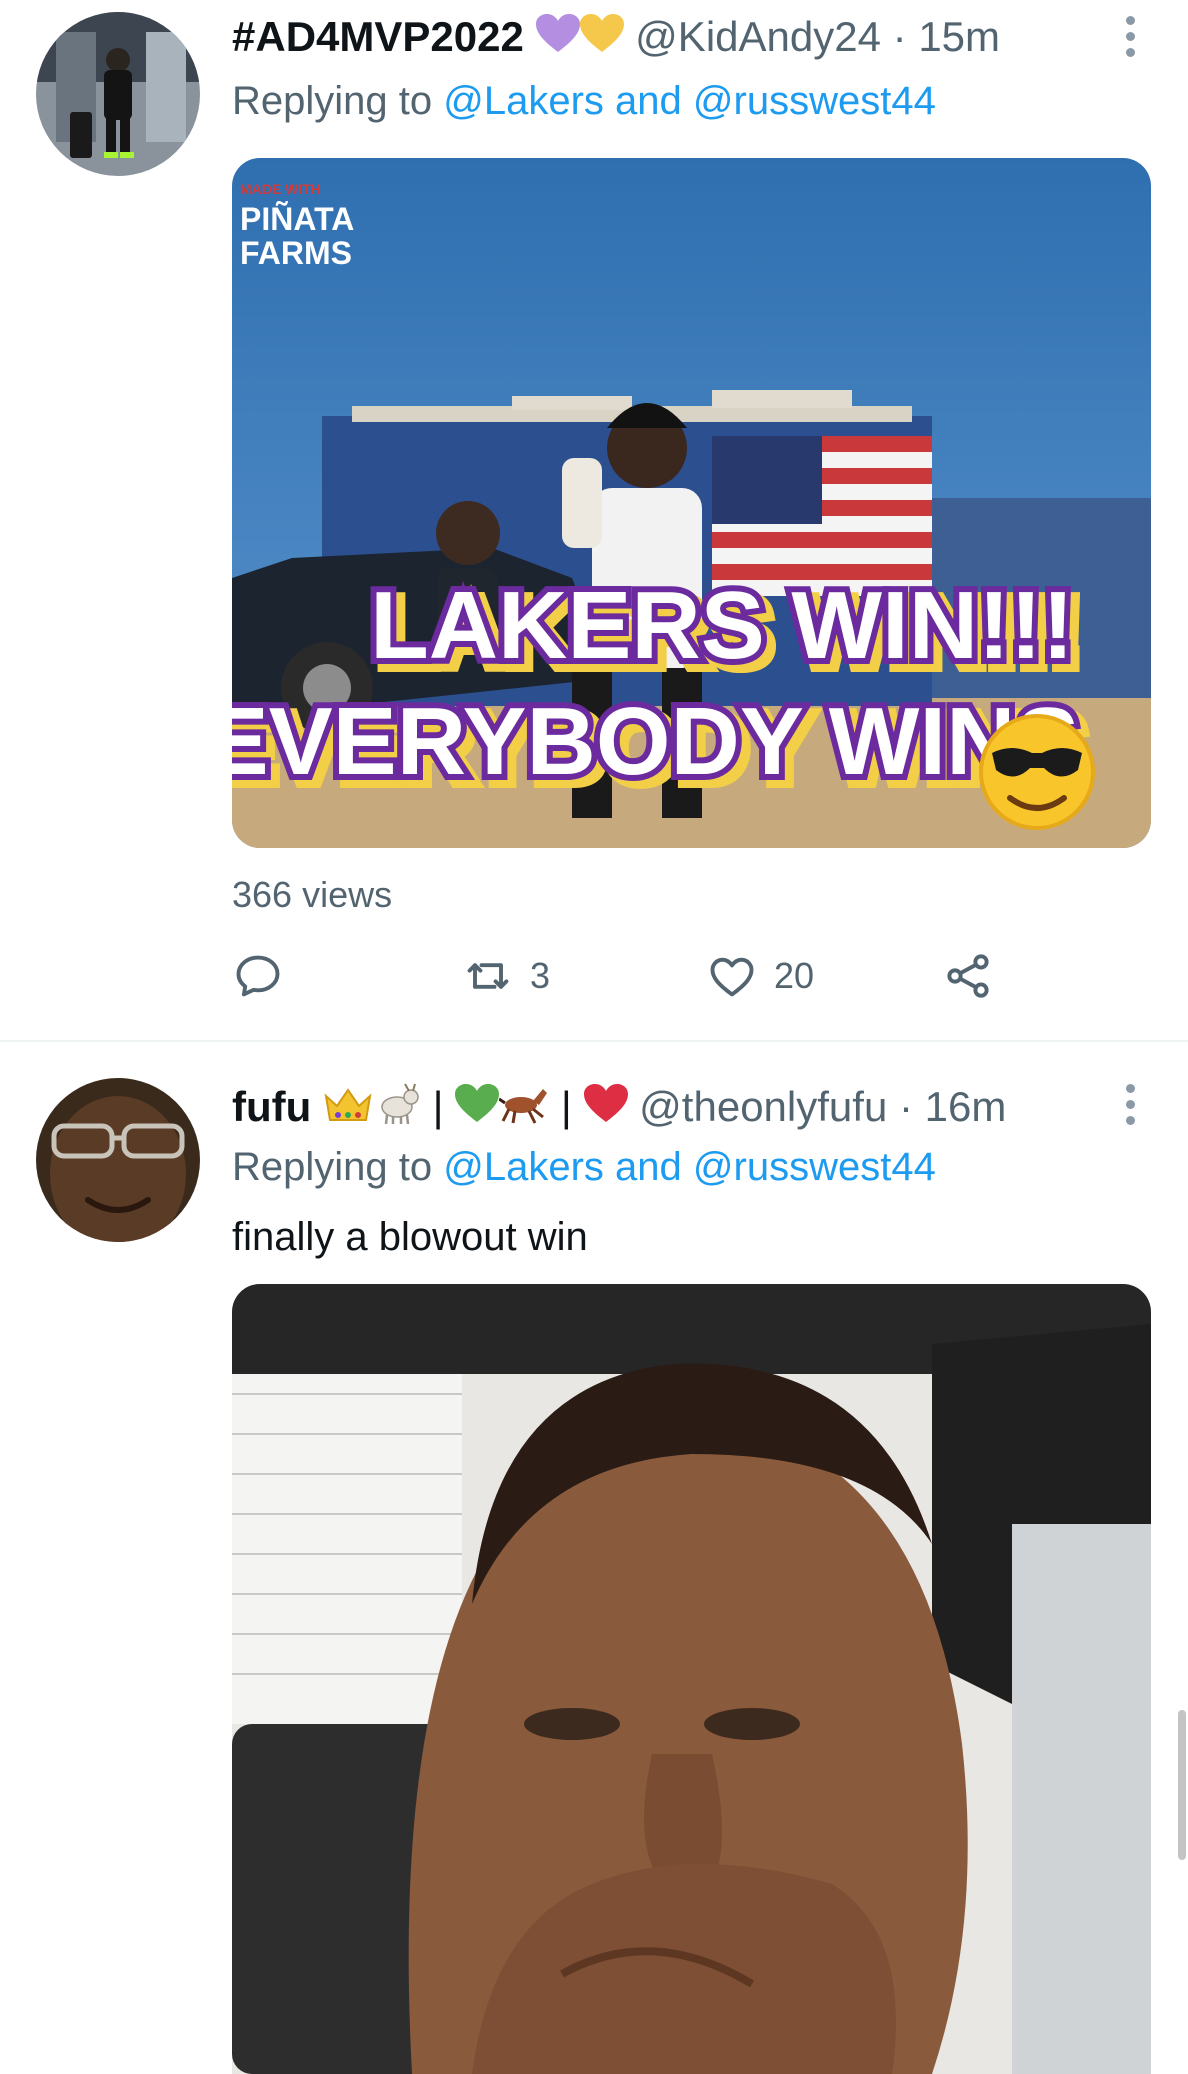 This screenshot has width=1188, height=2074. What do you see at coordinates (397, 1109) in the screenshot?
I see `goat-icon` at bounding box center [397, 1109].